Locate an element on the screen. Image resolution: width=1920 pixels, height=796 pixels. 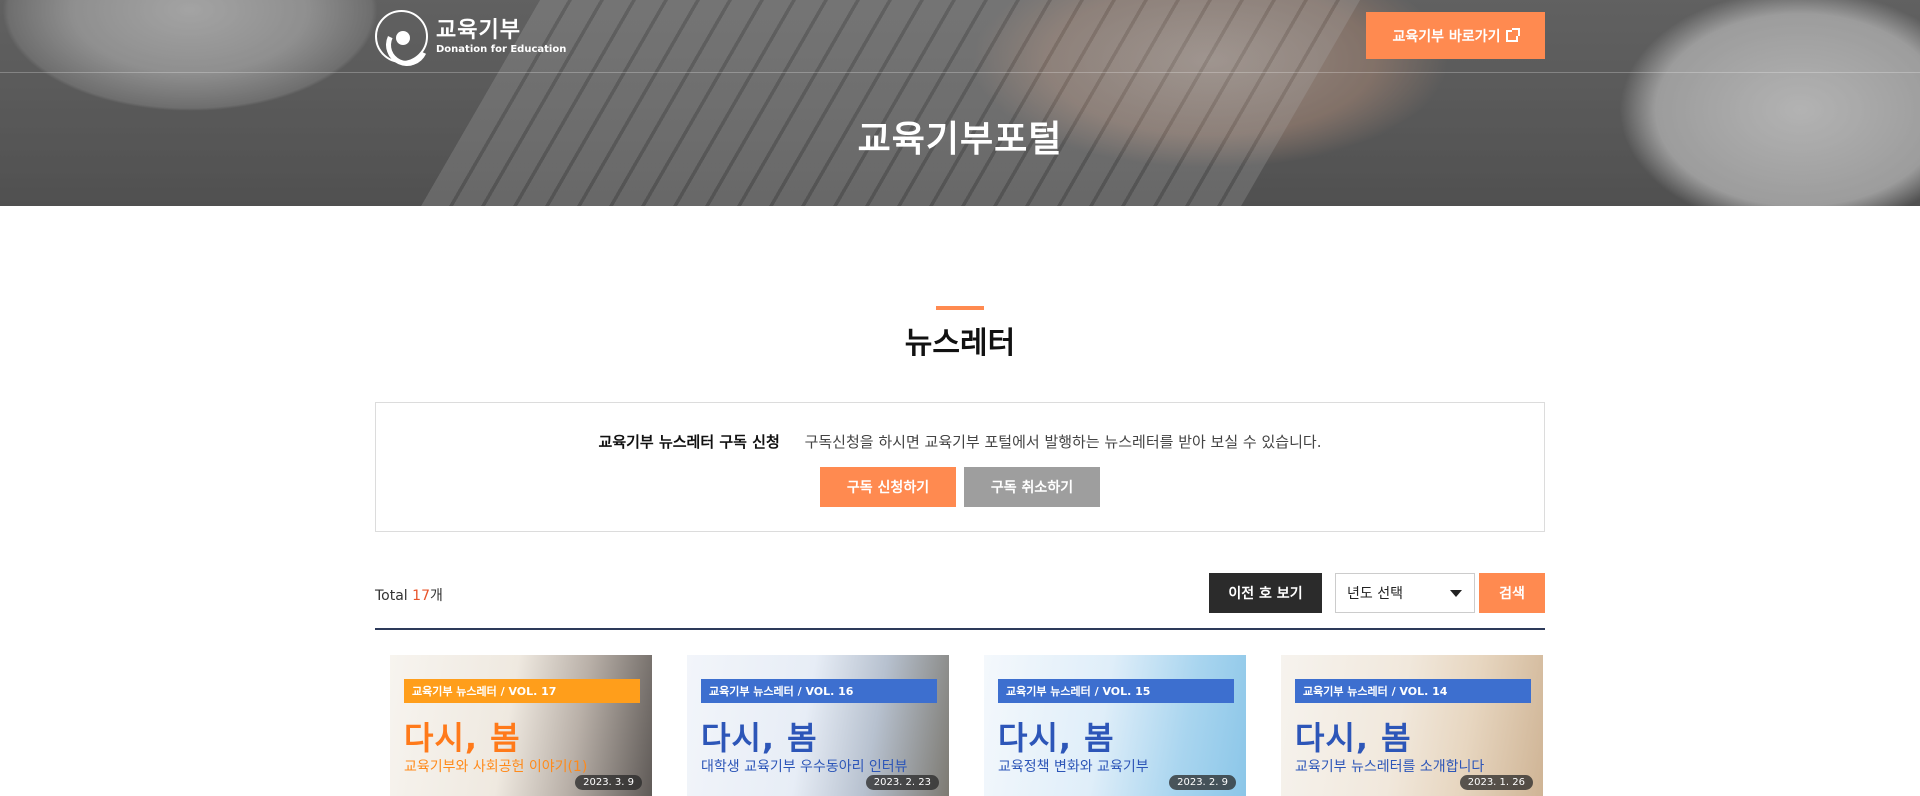
site-logo: 교육기부 Donation for Education is located at coordinates (470, 36).